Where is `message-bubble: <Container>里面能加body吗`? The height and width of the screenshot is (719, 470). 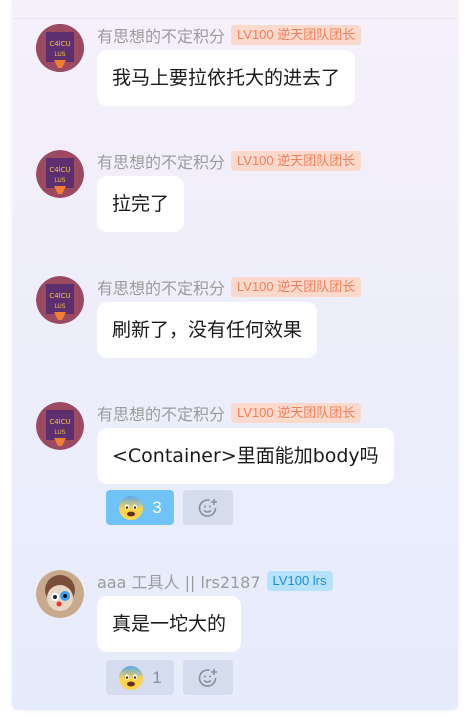 message-bubble: <Container>里面能加body吗 is located at coordinates (245, 456).